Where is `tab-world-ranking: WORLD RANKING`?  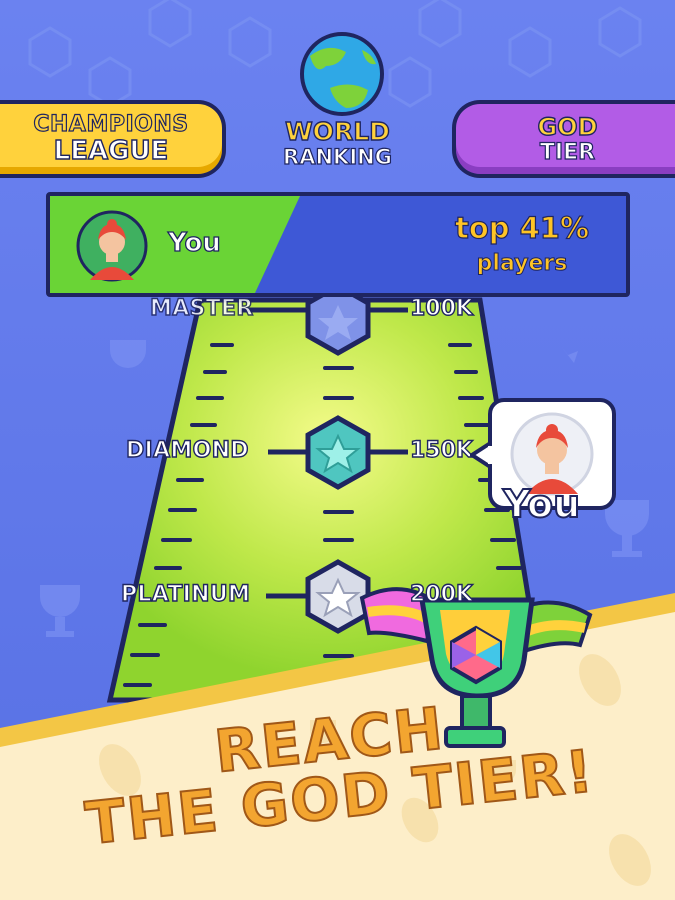
tab-world-ranking: WORLD RANKING is located at coordinates (337, 126).